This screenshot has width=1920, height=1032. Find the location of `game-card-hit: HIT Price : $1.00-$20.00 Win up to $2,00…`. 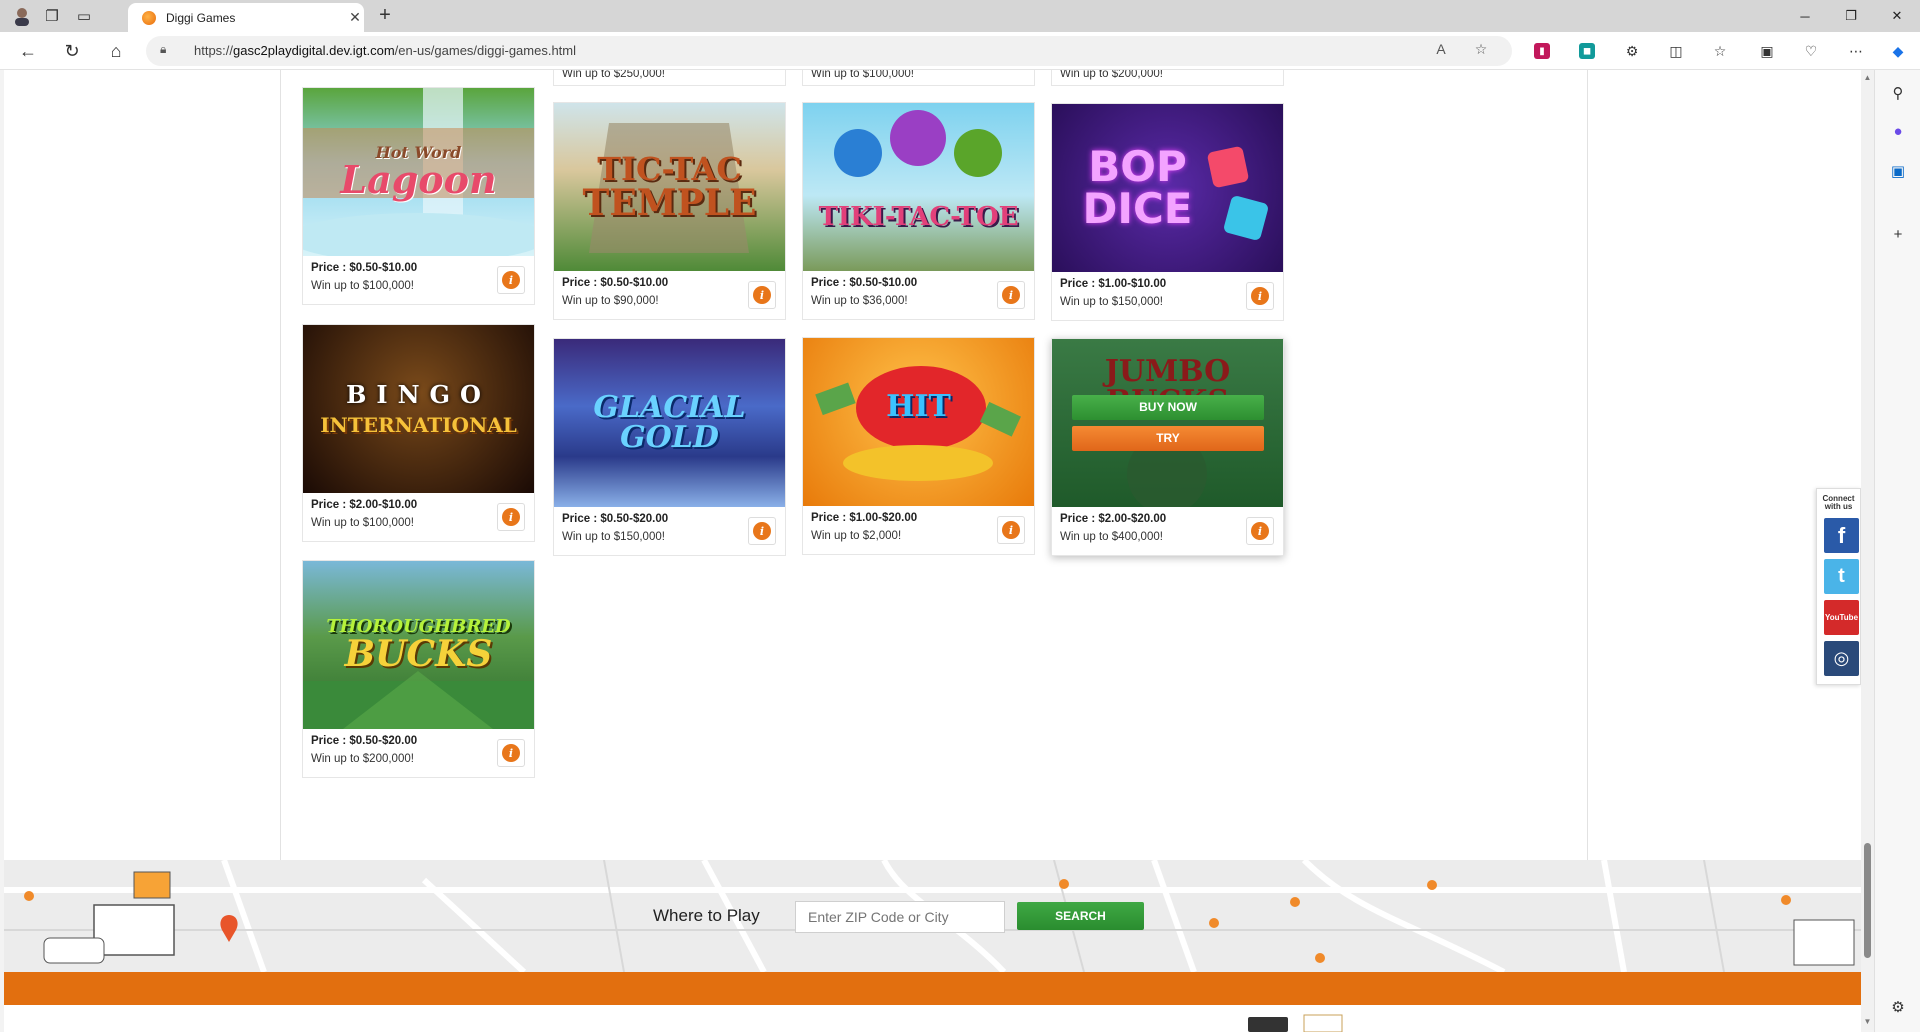

game-card-hit: HIT Price : $1.00-$20.00 Win up to $2,00… is located at coordinates (918, 446).